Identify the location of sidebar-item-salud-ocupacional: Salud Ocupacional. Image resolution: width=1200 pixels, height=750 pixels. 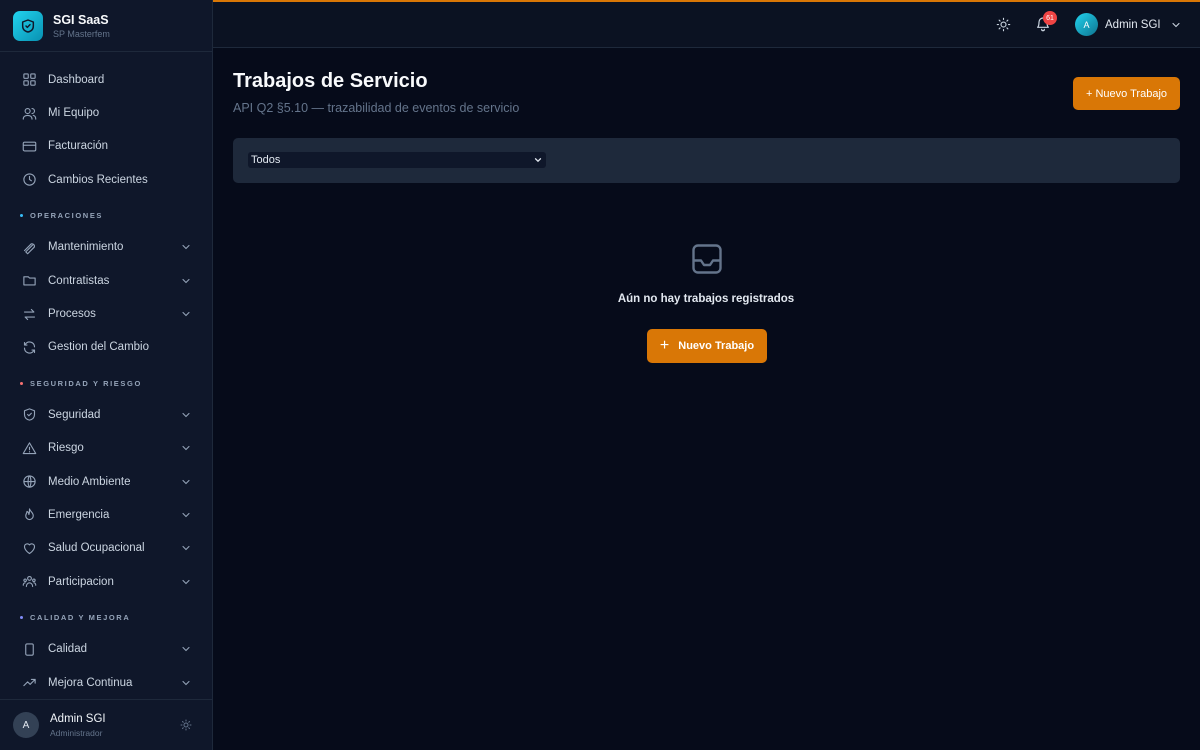
(106, 548).